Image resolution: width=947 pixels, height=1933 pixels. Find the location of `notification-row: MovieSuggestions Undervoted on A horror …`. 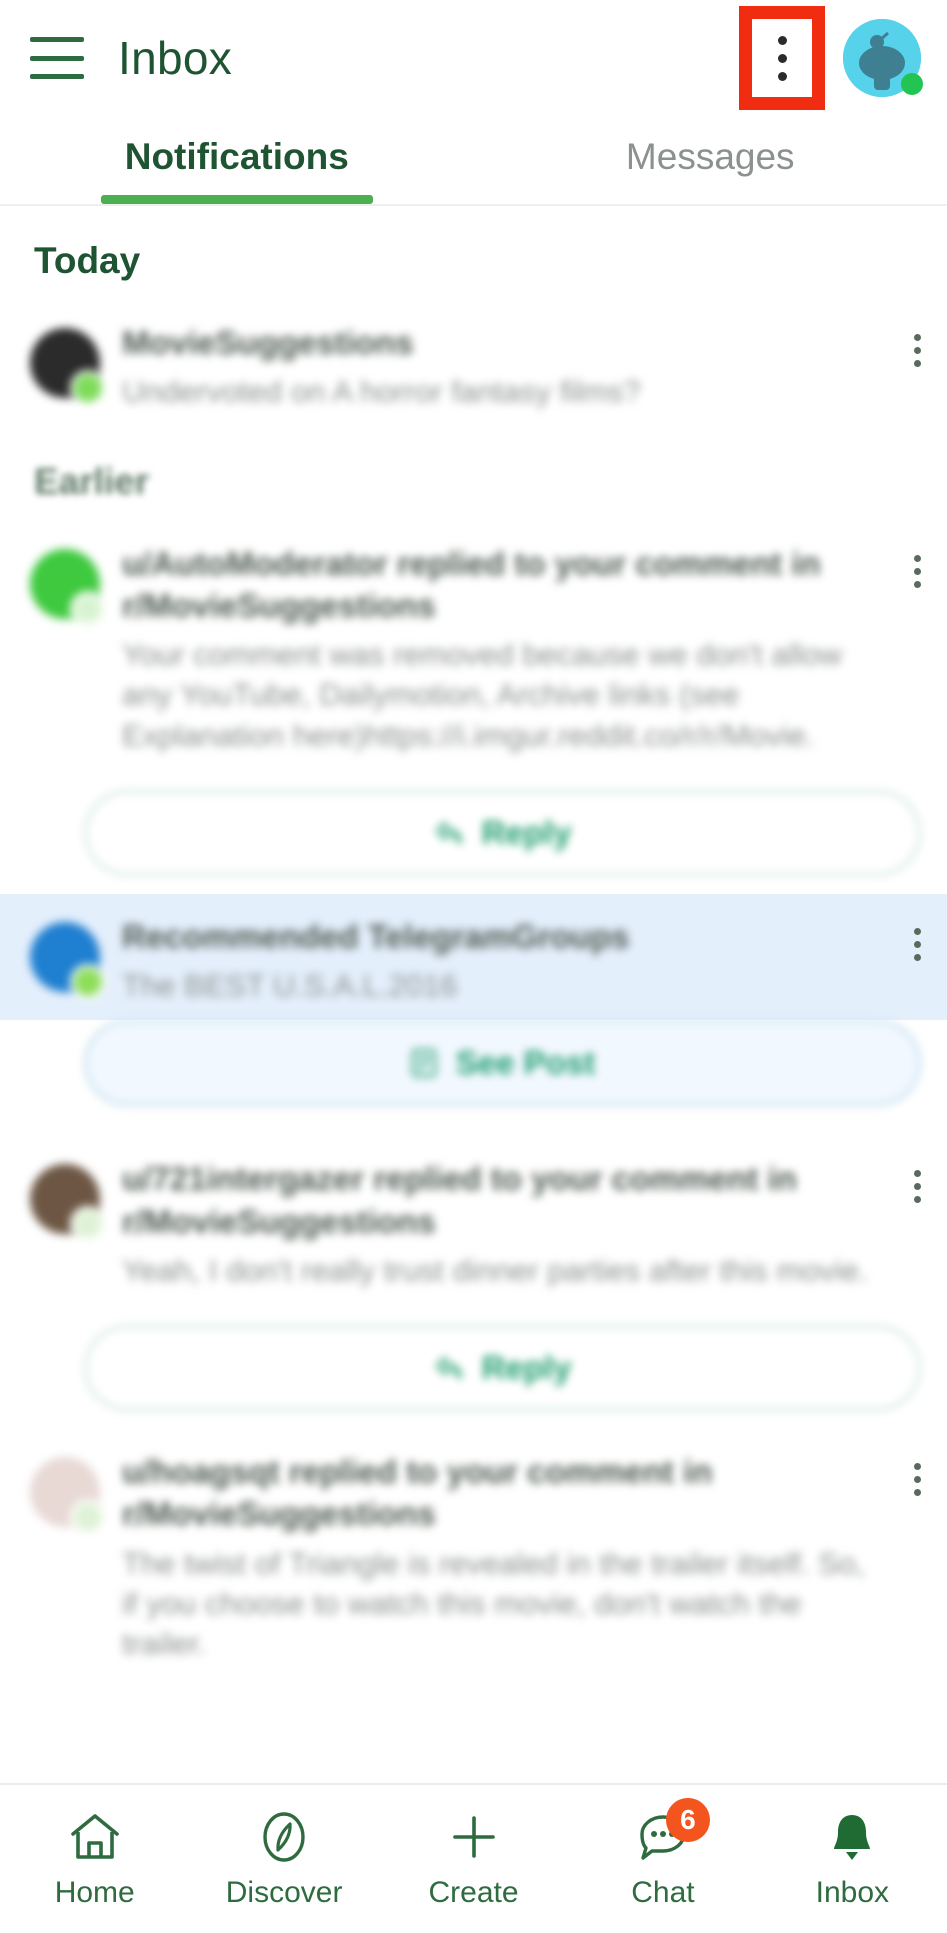

notification-row: MovieSuggestions Undervoted on A horror … is located at coordinates (473, 363).